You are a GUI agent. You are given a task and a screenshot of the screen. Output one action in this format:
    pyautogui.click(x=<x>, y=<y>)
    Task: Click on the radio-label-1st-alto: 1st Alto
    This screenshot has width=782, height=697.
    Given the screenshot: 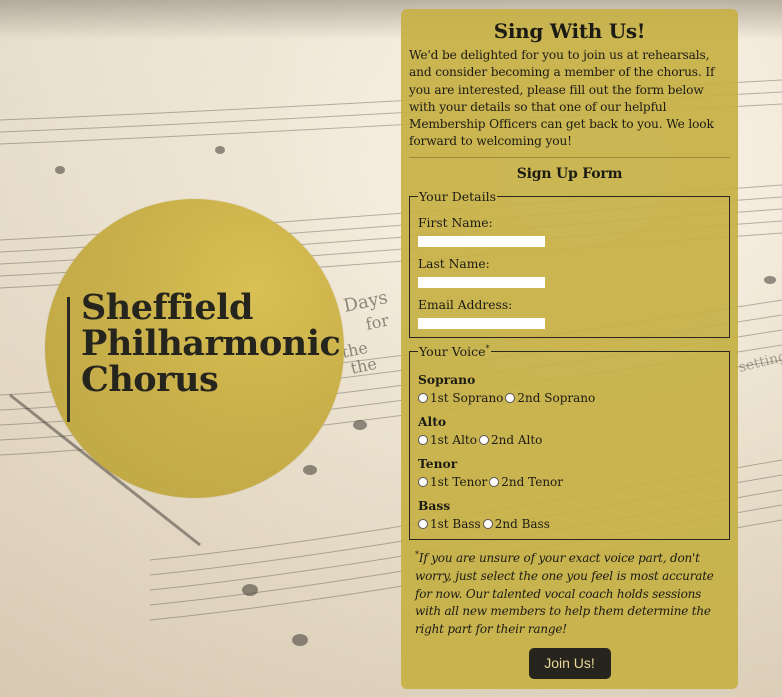 What is the action you would take?
    pyautogui.click(x=453, y=440)
    